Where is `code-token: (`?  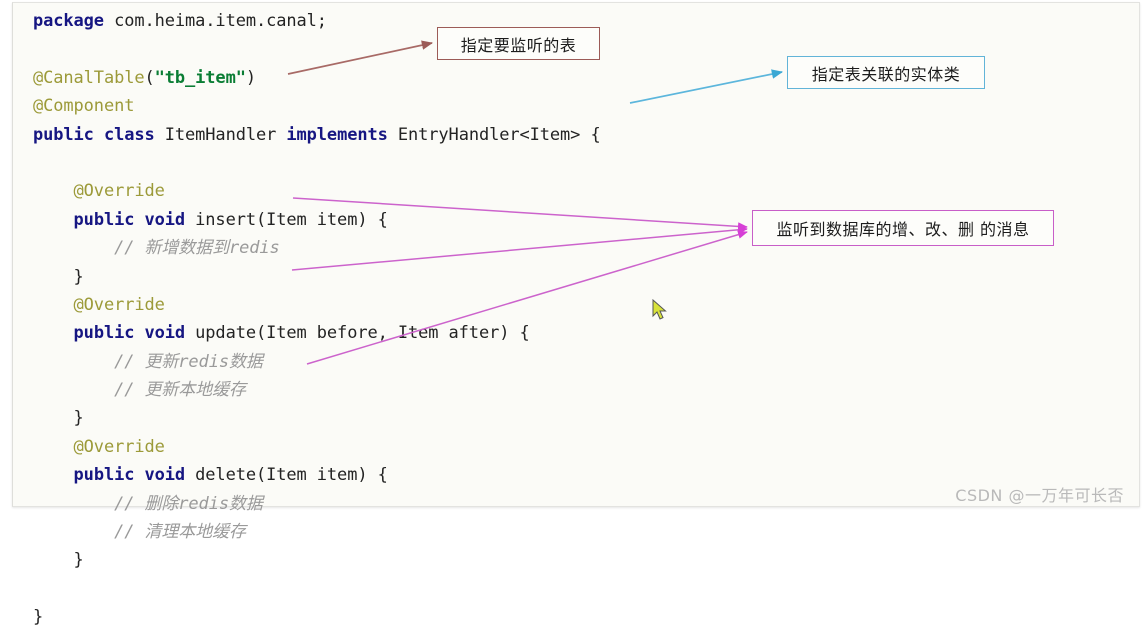 code-token: ( is located at coordinates (149, 77).